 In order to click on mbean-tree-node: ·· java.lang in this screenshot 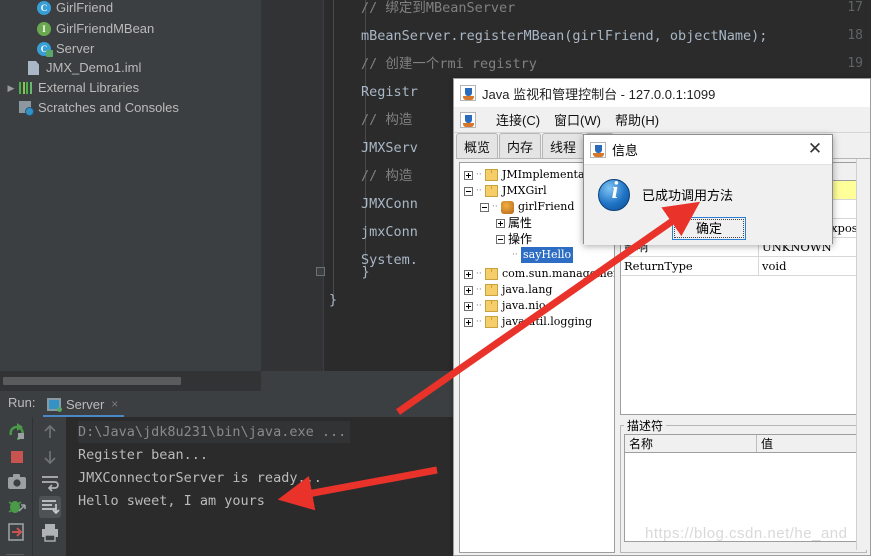, I will do `click(508, 290)`.